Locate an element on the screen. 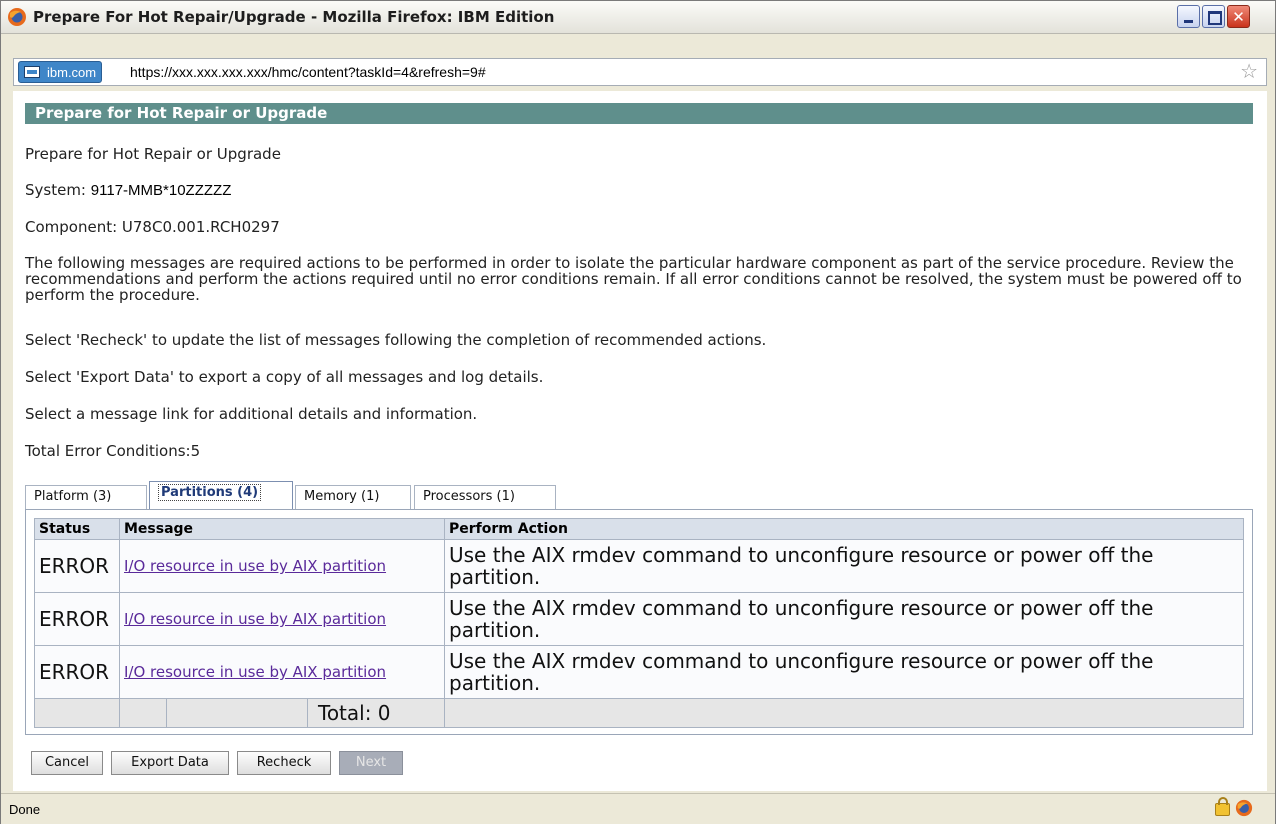  minimize-icon is located at coordinates (1188, 16).